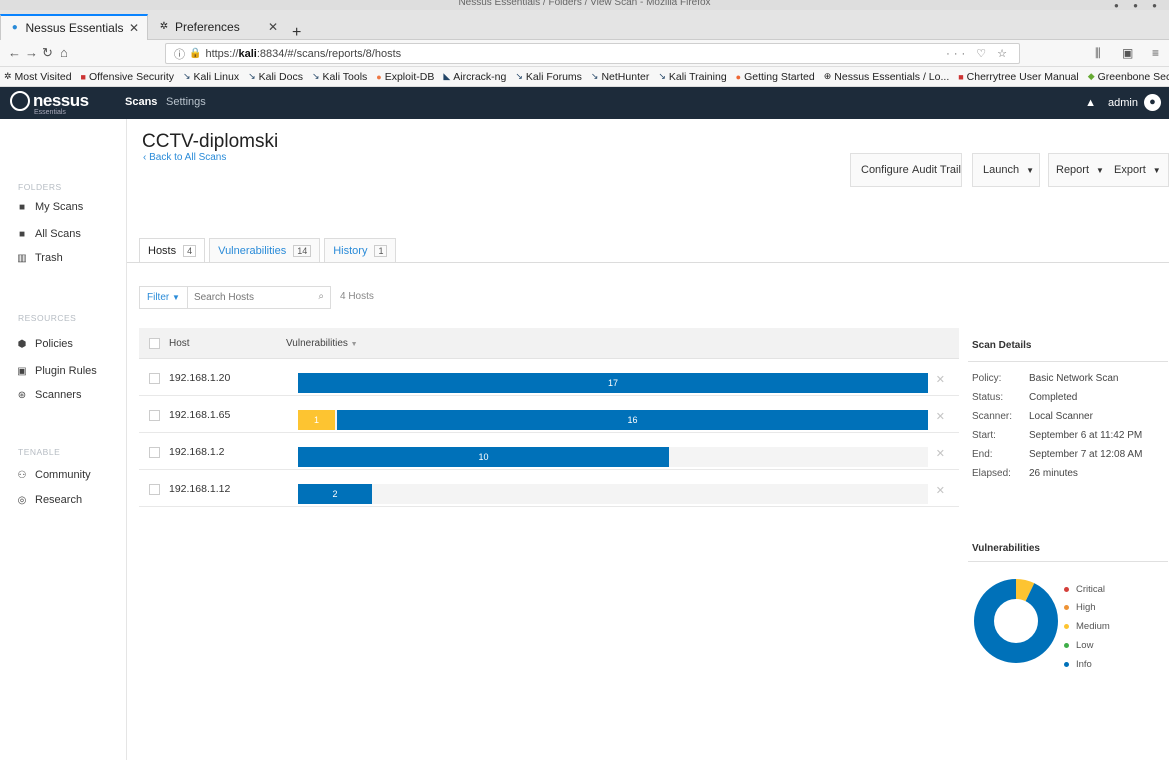 Image resolution: width=1169 pixels, height=760 pixels. Describe the element at coordinates (211, 77) in the screenshot. I see `bookmark-kali-linux: ↘ Kali Linux` at that location.